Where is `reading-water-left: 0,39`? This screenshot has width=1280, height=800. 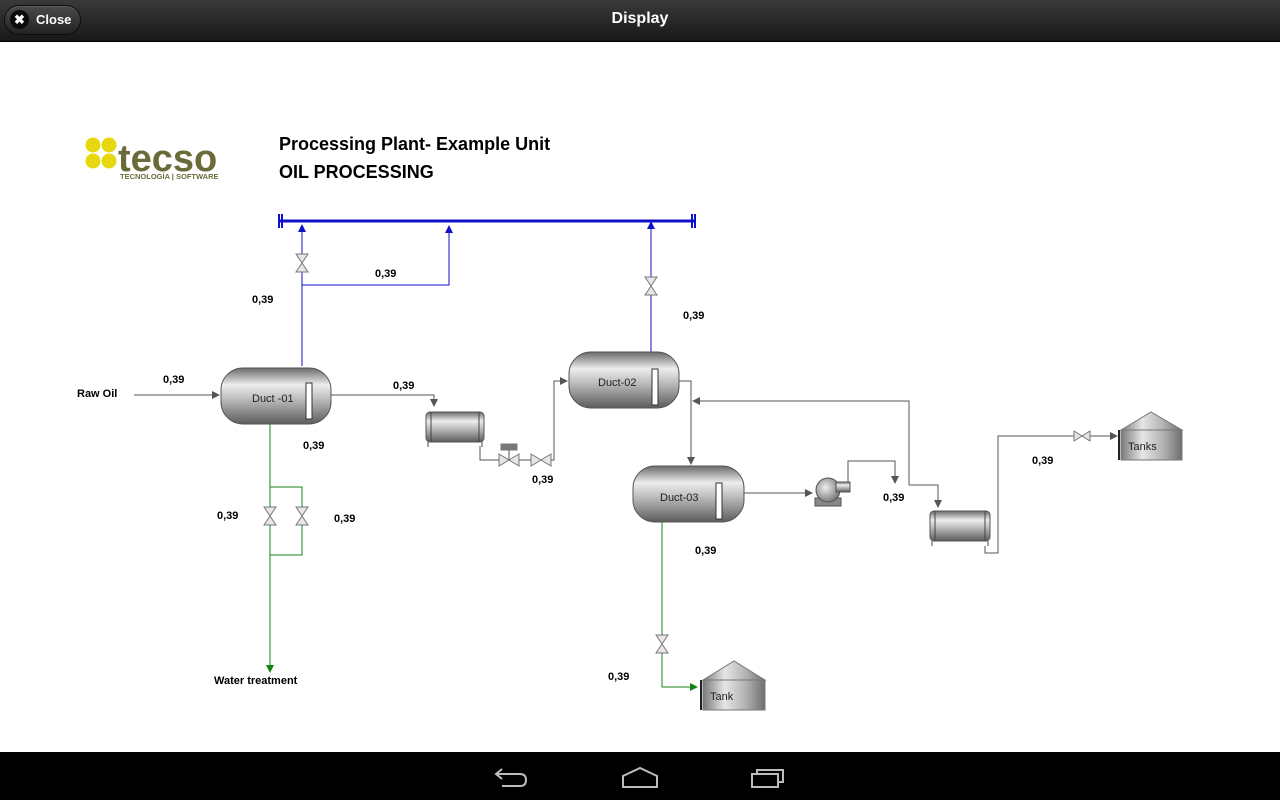 reading-water-left: 0,39 is located at coordinates (227, 516).